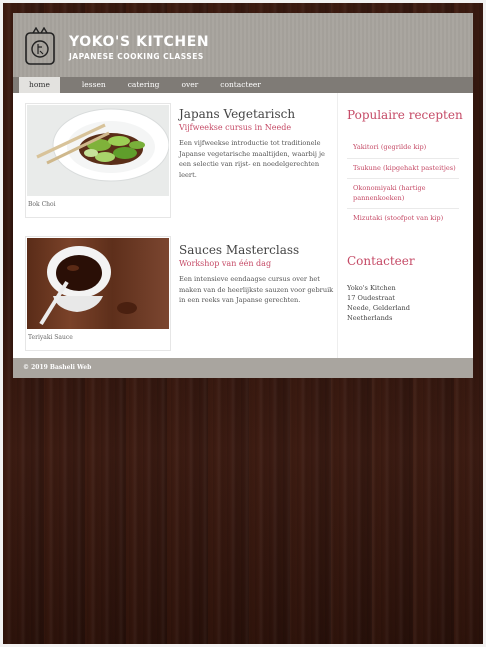 The height and width of the screenshot is (647, 486). What do you see at coordinates (240, 85) in the screenshot?
I see `nav-contacteer: contacteer` at bounding box center [240, 85].